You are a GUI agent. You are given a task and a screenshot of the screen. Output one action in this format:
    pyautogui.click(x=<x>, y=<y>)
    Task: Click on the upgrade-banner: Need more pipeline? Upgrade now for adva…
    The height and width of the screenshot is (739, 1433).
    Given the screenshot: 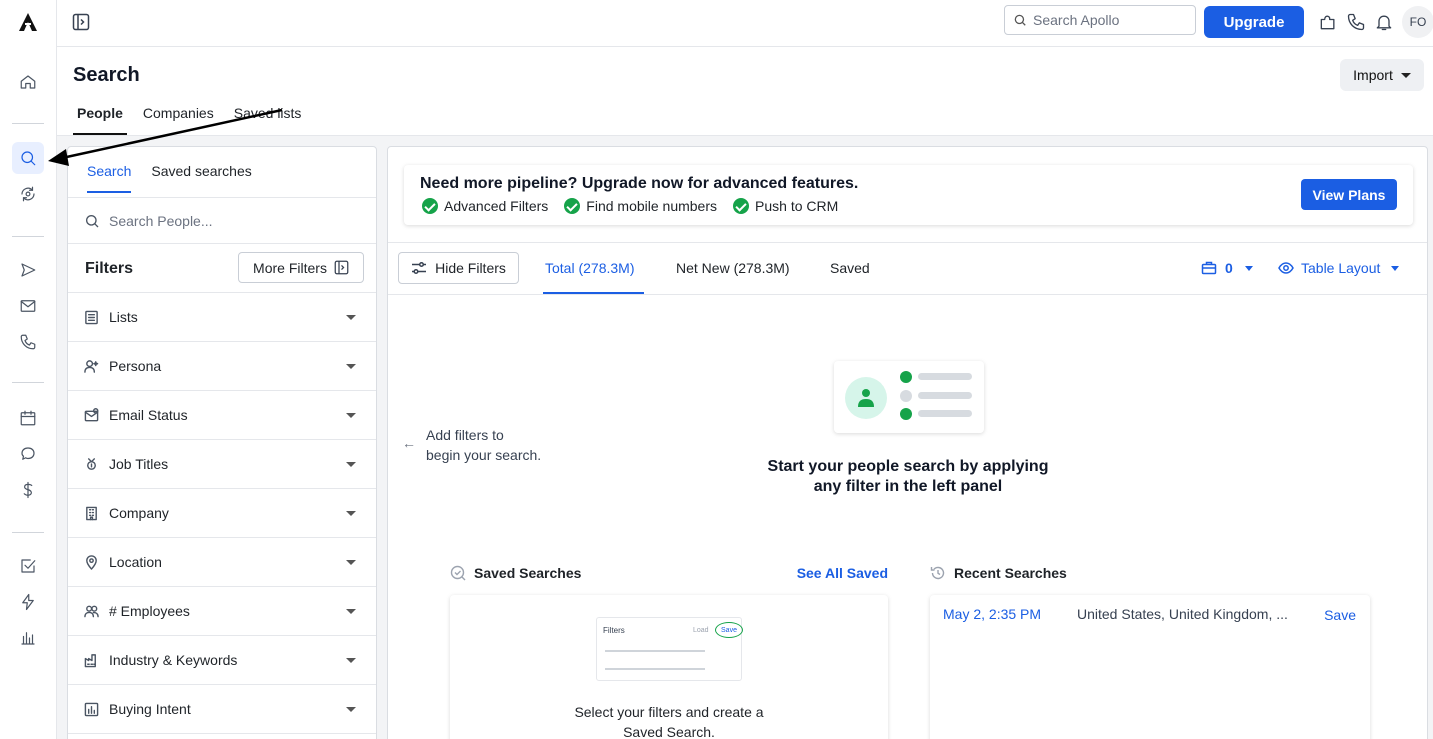 What is the action you would take?
    pyautogui.click(x=908, y=195)
    